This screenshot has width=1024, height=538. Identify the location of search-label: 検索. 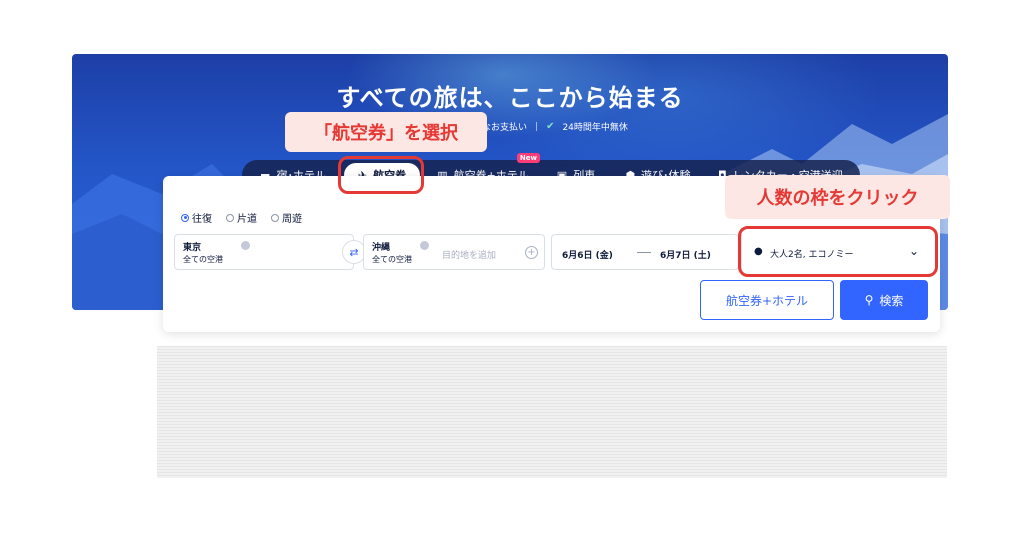
(891, 300).